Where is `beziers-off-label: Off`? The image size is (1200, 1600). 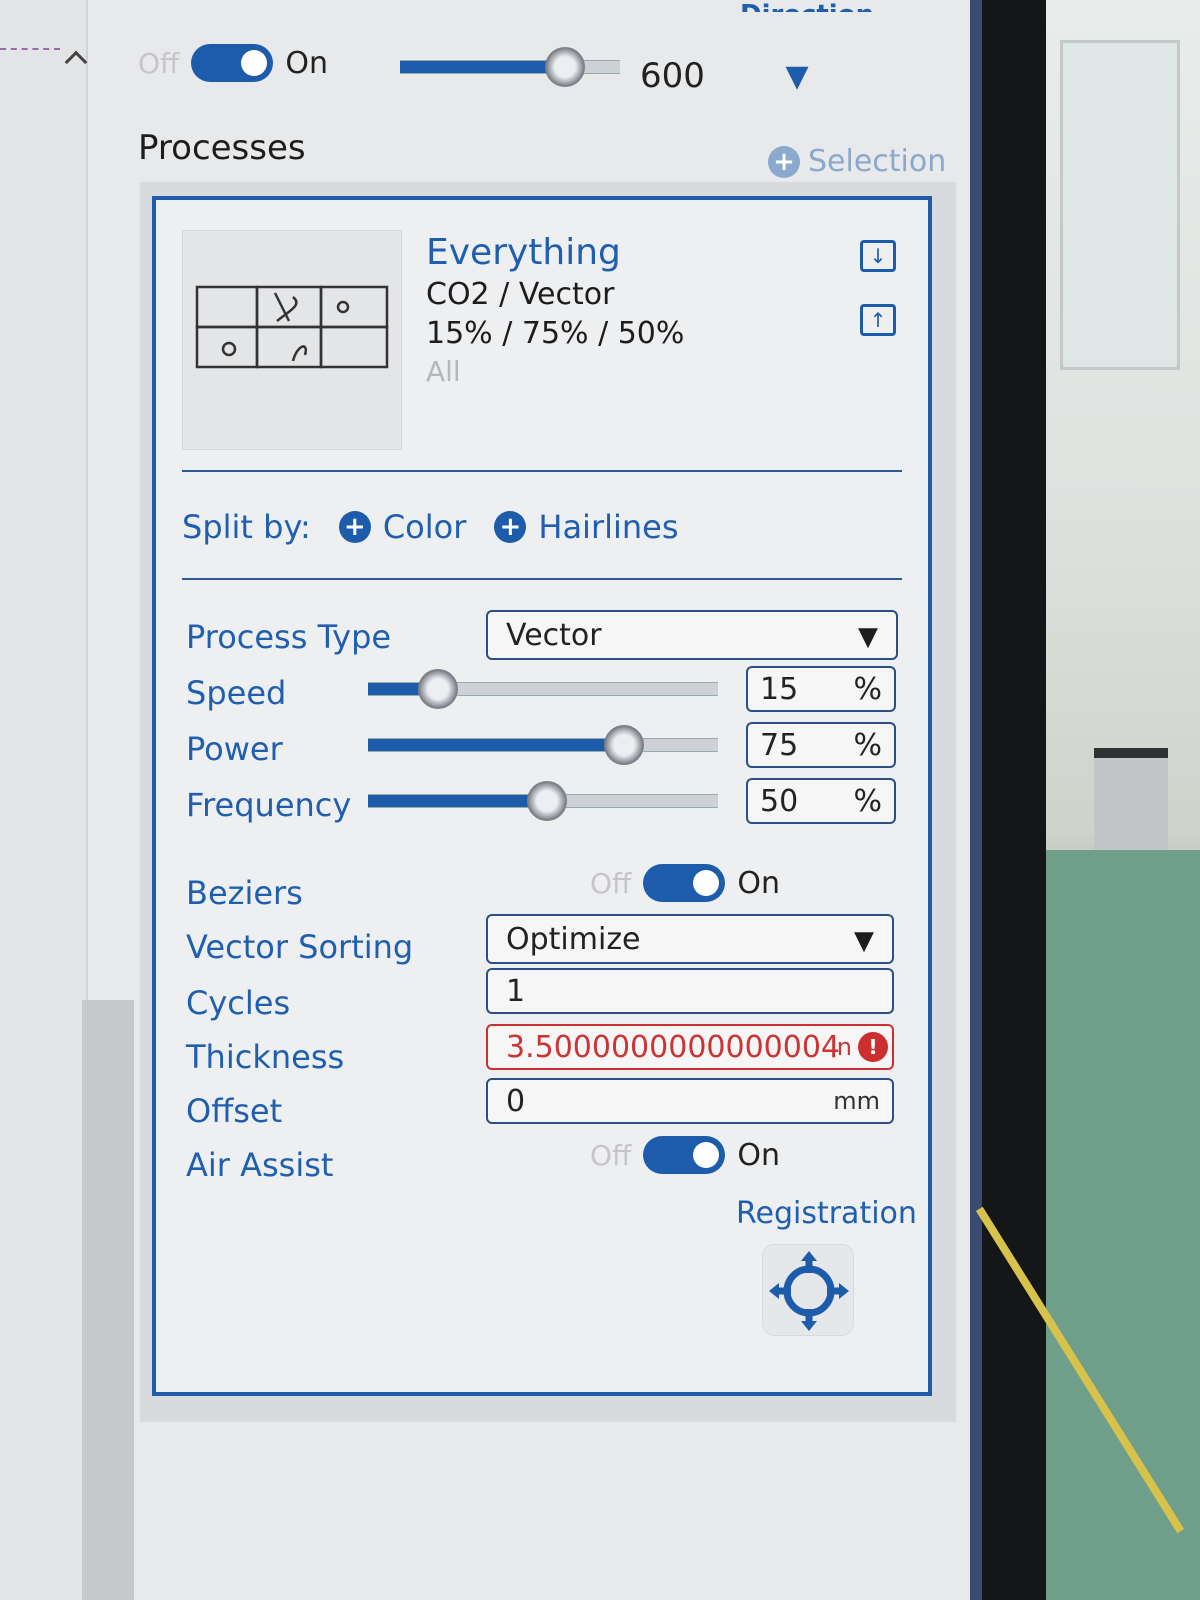 beziers-off-label: Off is located at coordinates (611, 883).